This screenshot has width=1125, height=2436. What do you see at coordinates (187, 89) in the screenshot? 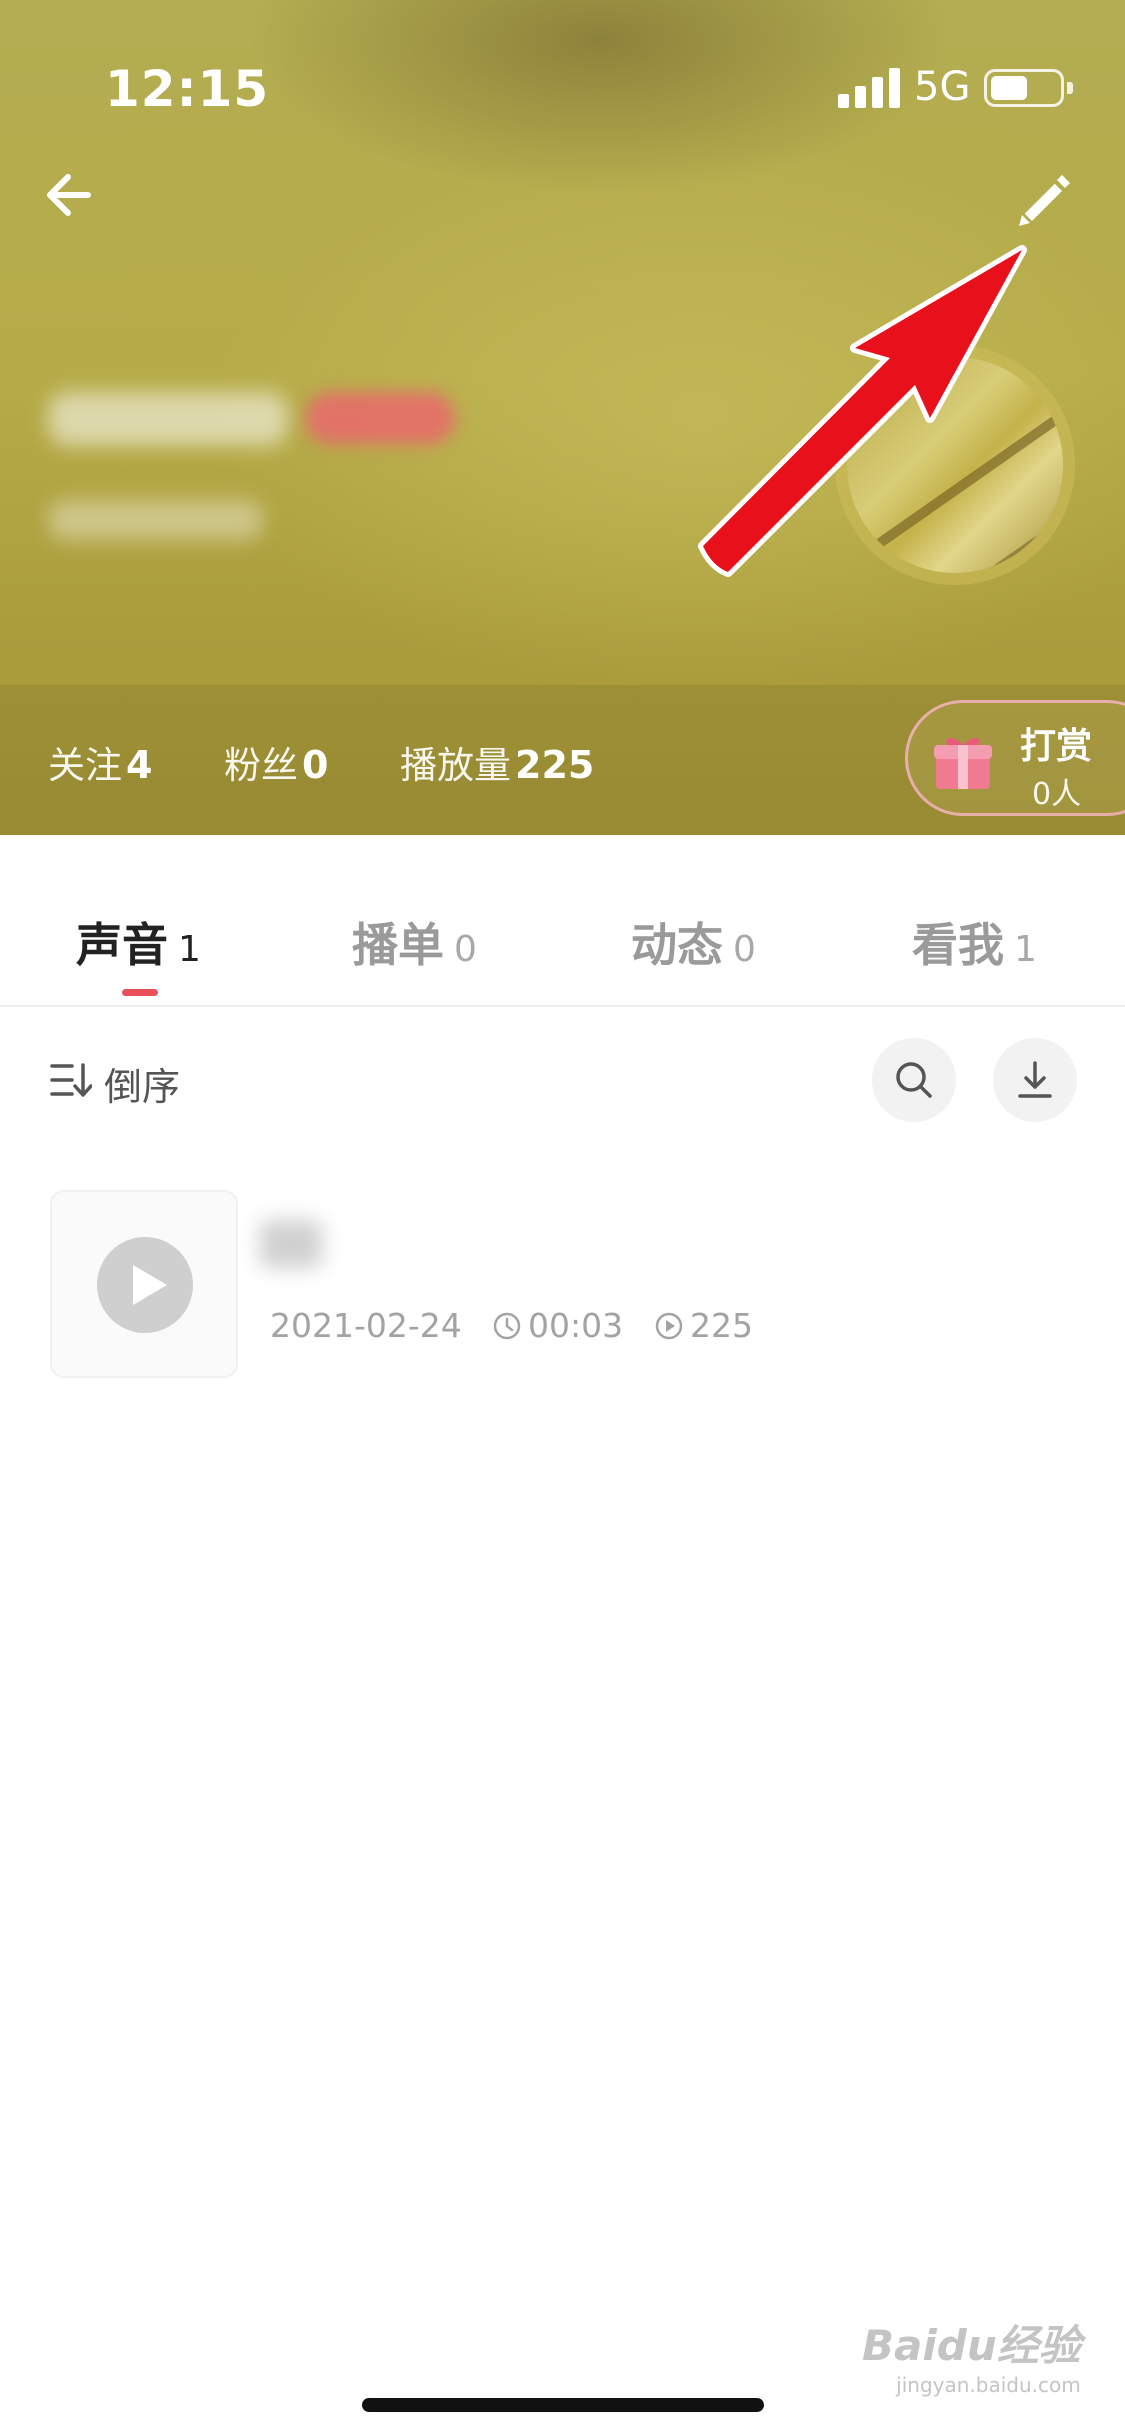
I see `status-time: 12:15` at bounding box center [187, 89].